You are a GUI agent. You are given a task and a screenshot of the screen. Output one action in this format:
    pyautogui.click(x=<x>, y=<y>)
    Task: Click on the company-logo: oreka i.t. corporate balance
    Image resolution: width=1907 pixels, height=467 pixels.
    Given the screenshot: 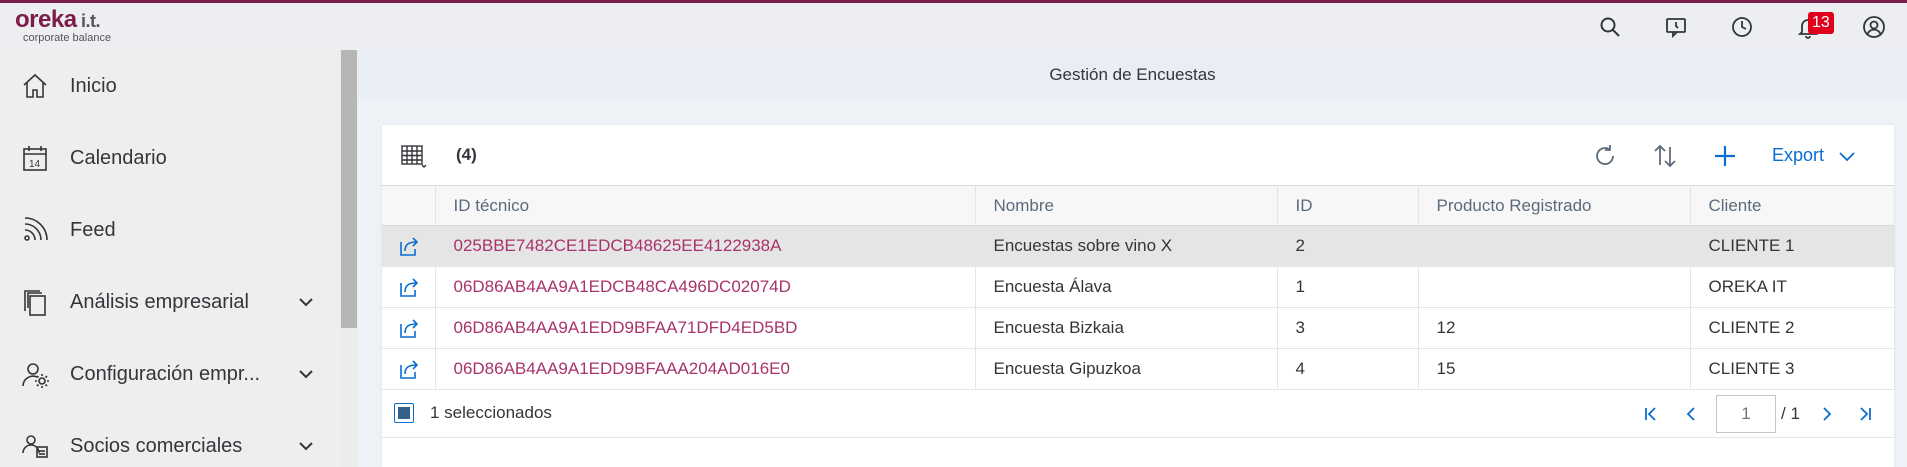 What is the action you would take?
    pyautogui.click(x=63, y=26)
    